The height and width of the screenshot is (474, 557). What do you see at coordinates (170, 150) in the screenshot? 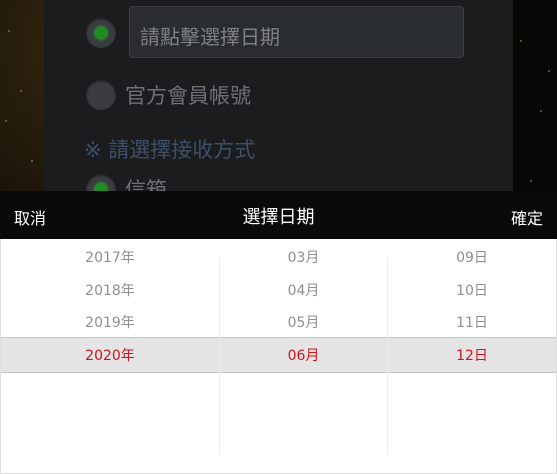
I see `delivery-note: ※ 請選擇接收方式` at bounding box center [170, 150].